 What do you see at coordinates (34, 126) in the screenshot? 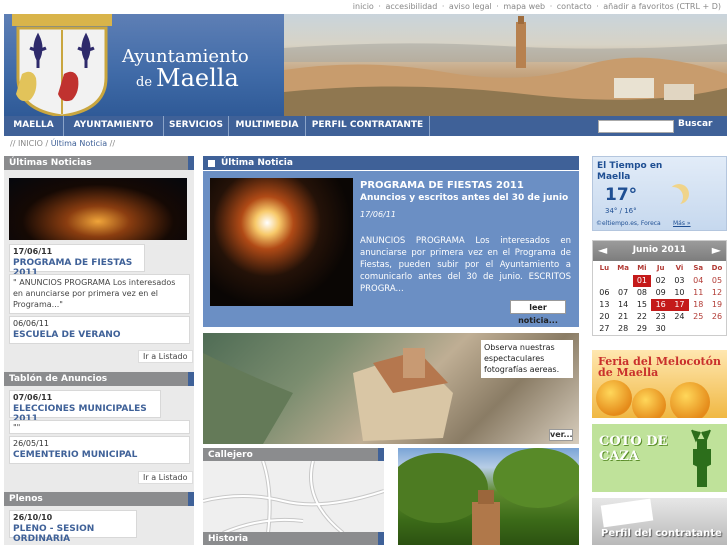
I see `nav-maella: MAELLA` at bounding box center [34, 126].